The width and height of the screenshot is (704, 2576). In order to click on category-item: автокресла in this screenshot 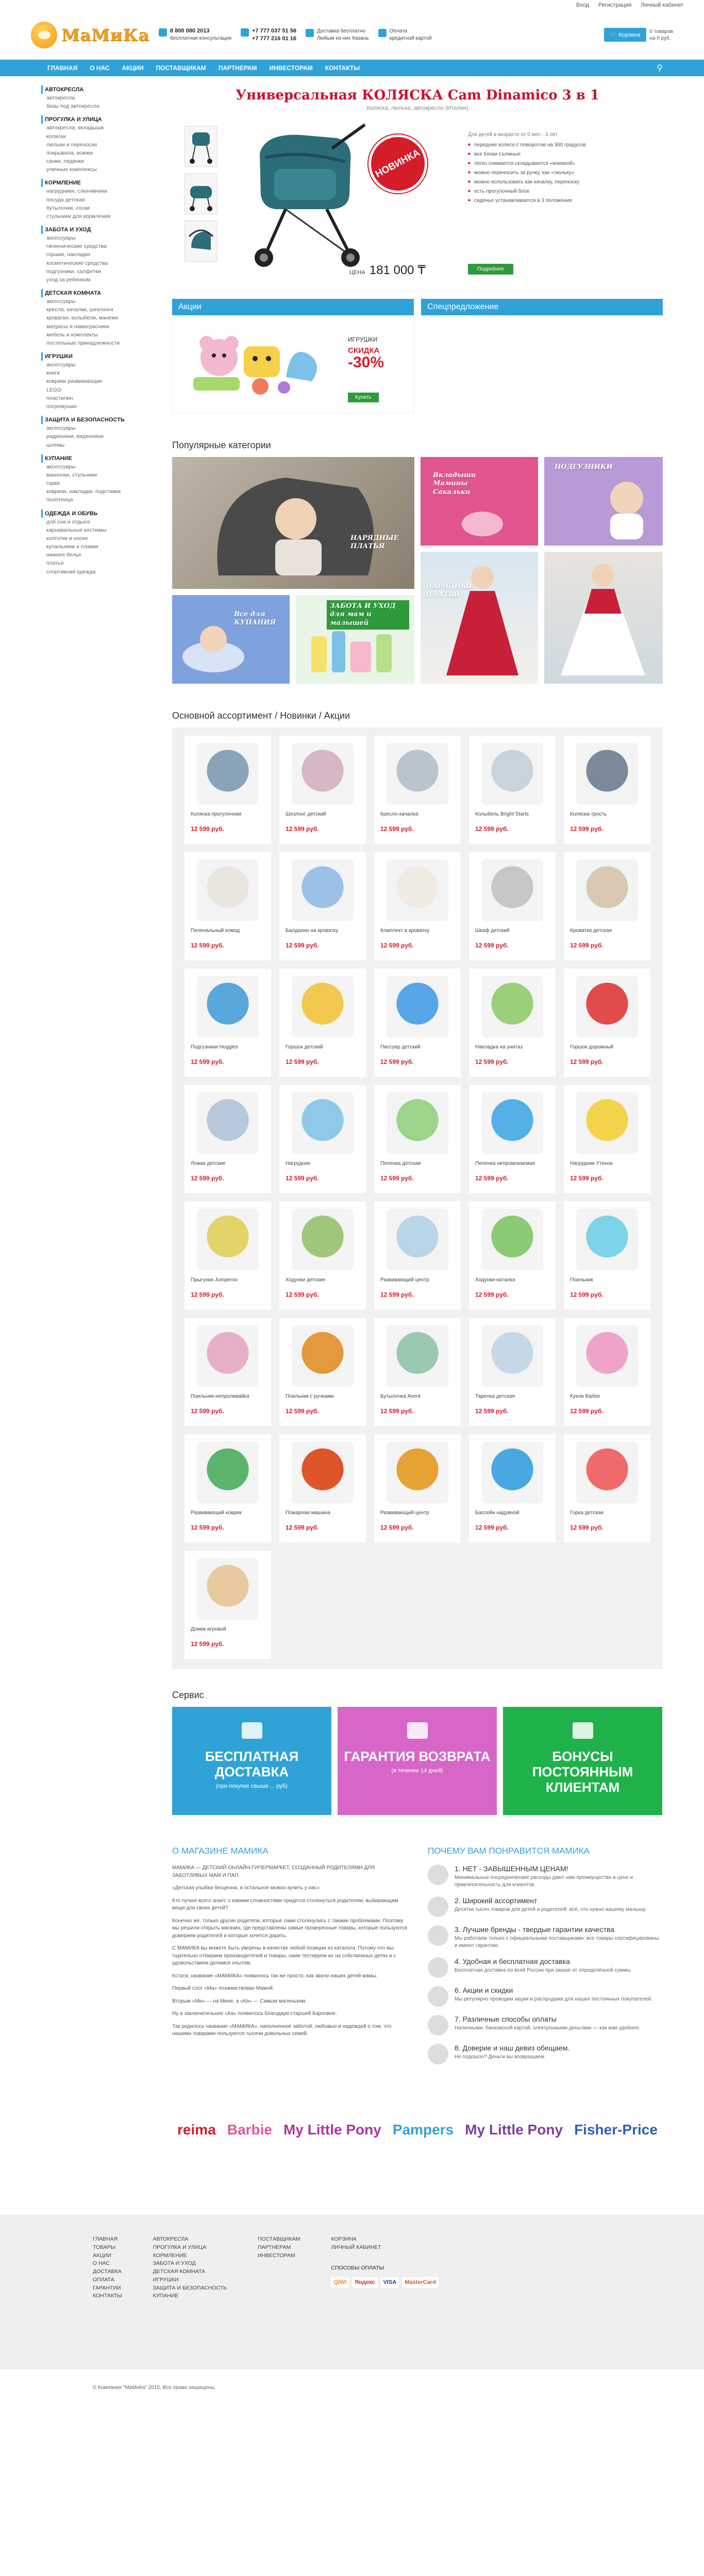, I will do `click(101, 98)`.